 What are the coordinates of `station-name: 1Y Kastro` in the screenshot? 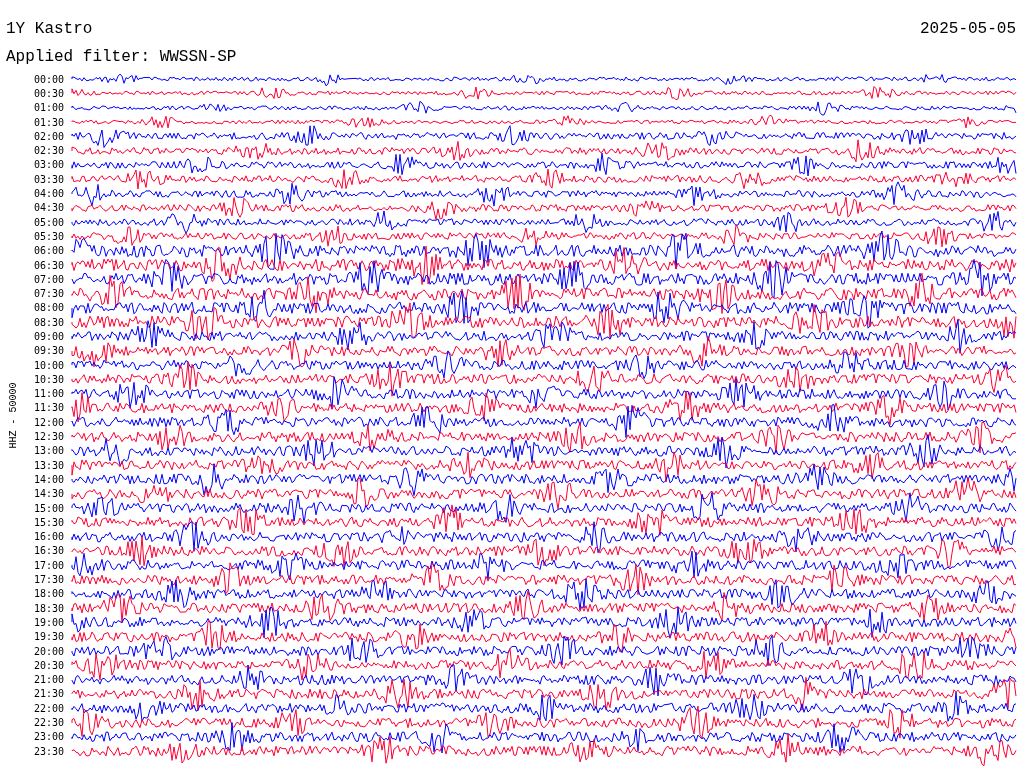 It's located at (49, 29).